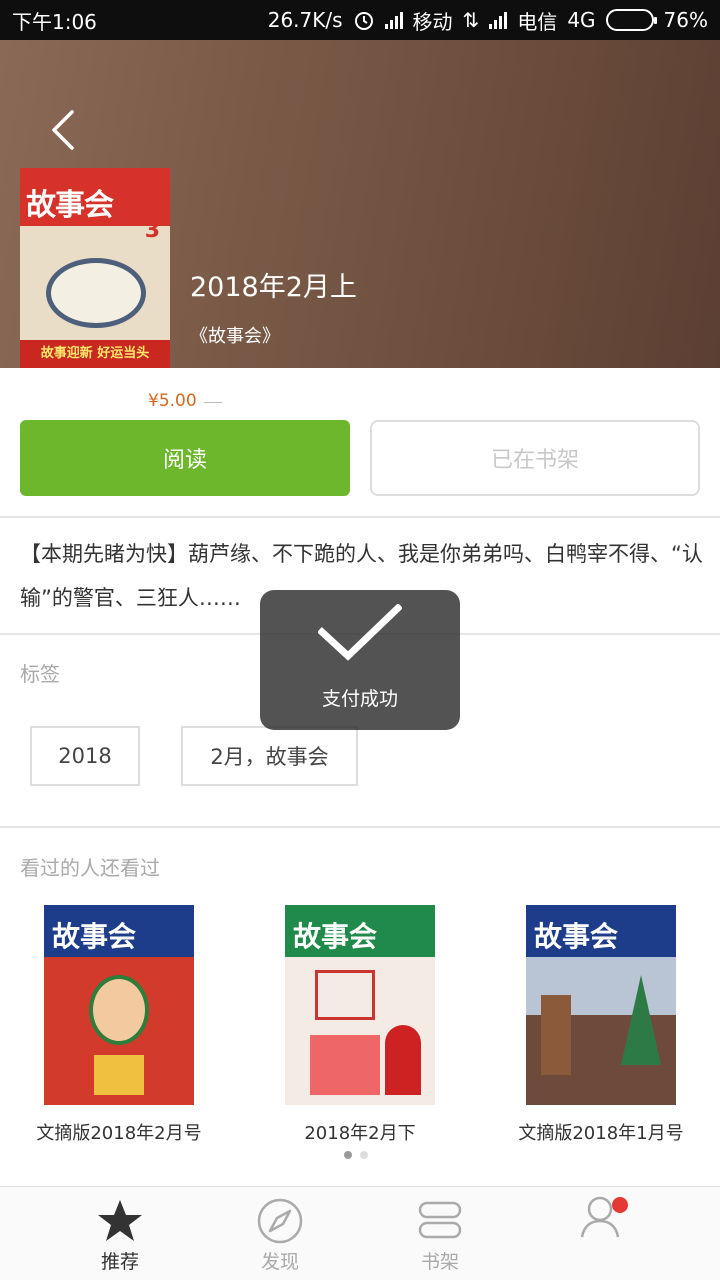 The image size is (720, 1281). I want to click on alarm-icon, so click(363, 21).